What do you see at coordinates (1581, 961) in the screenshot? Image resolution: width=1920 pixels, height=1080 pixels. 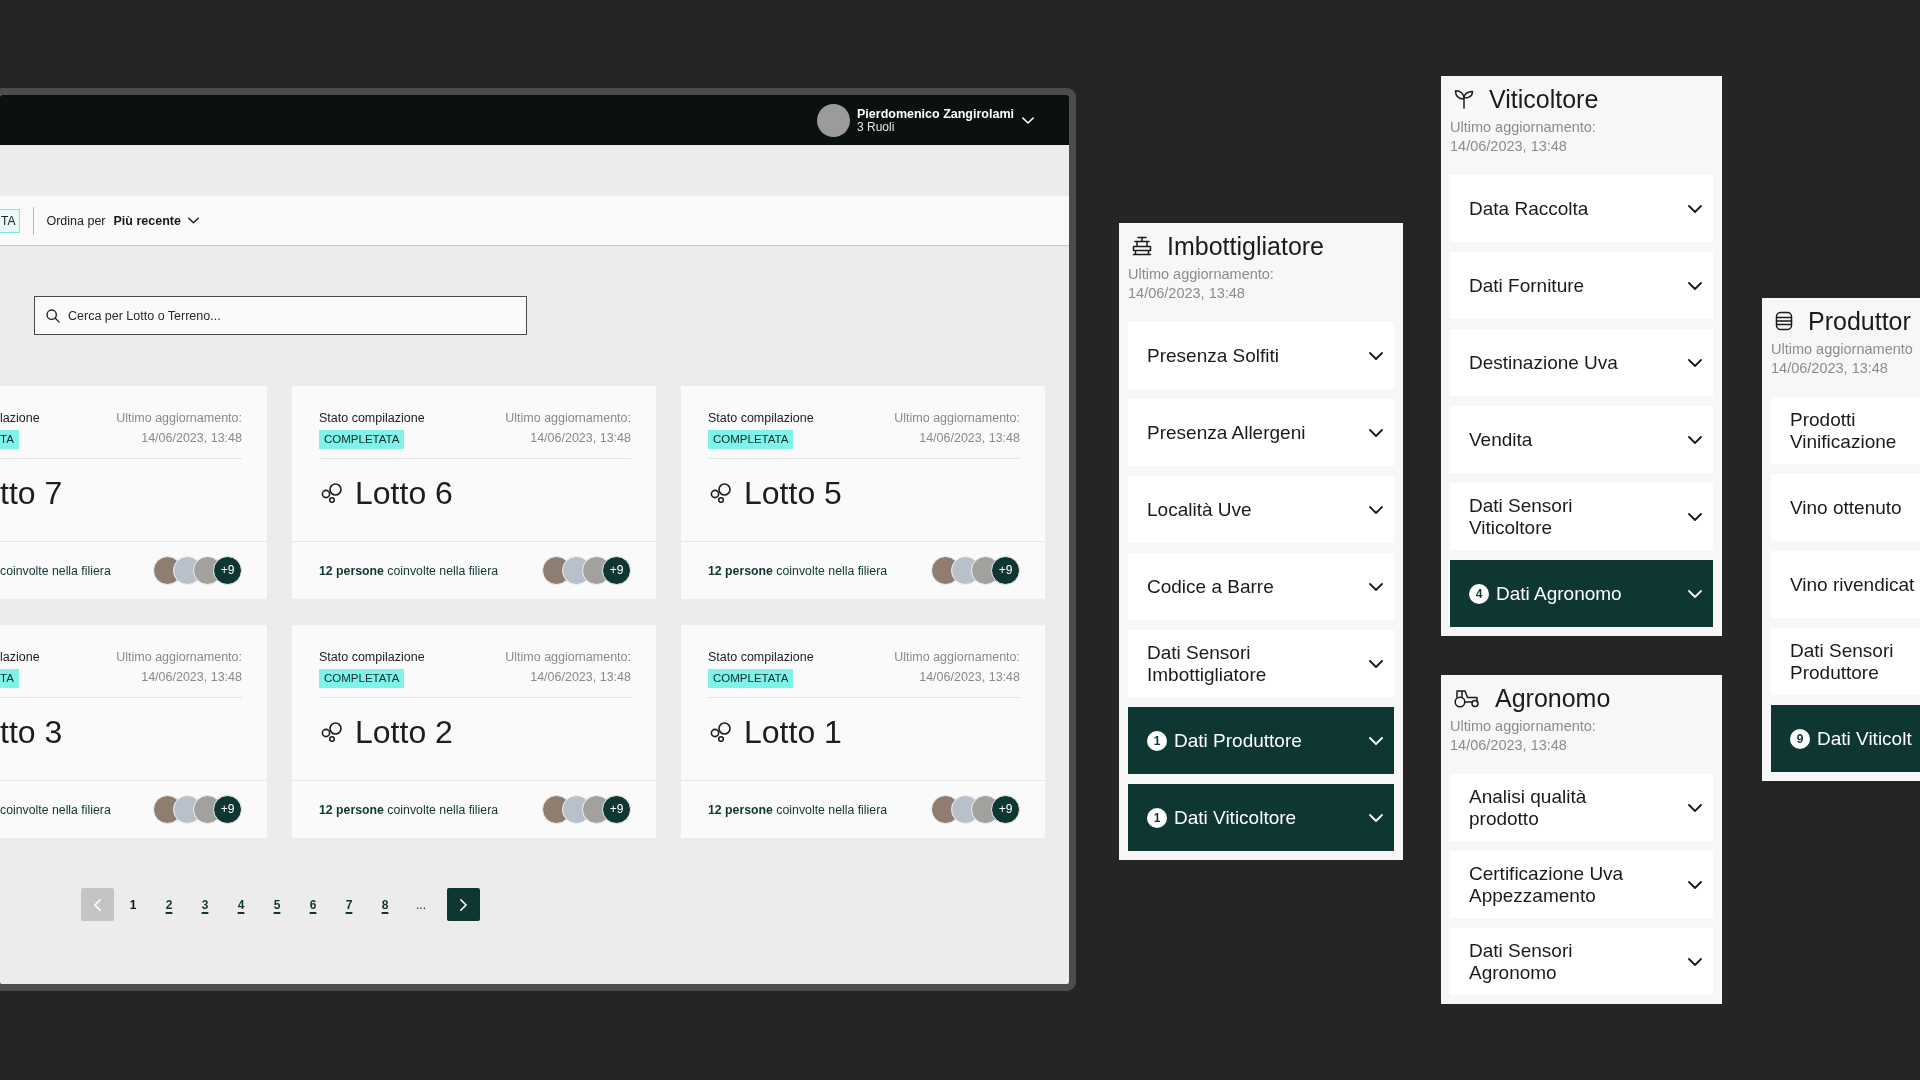 I see `accordion-item: Dati Sensori Agronomo` at bounding box center [1581, 961].